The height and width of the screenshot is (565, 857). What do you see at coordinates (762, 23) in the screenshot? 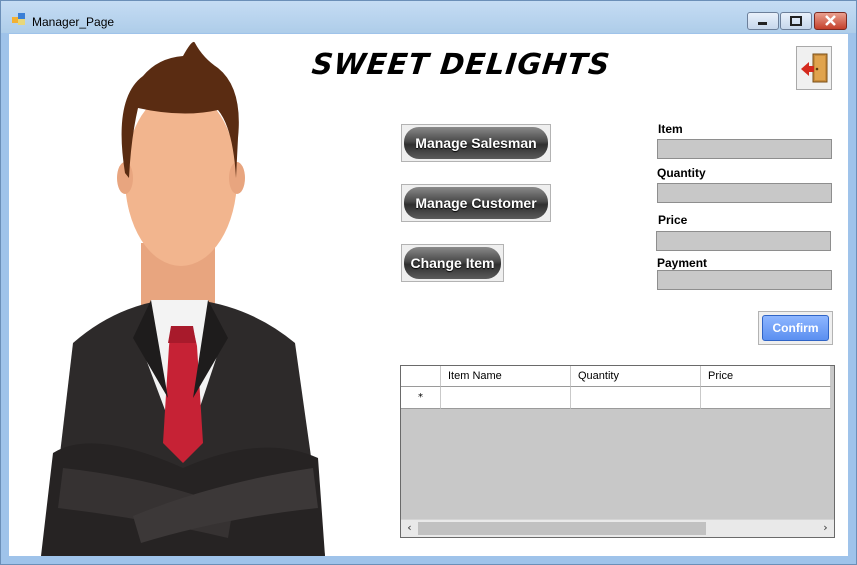
I see `minimize-icon` at bounding box center [762, 23].